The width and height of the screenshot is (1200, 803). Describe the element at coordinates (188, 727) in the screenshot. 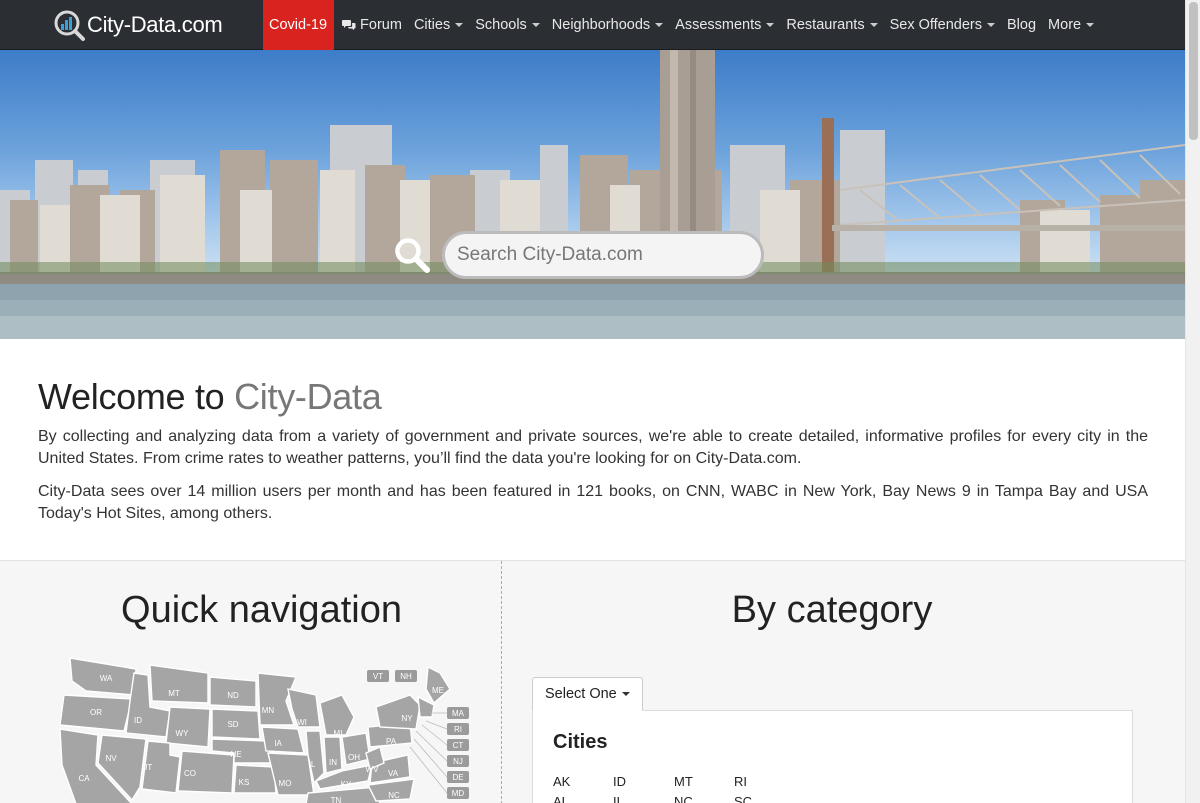

I see `map-state-wy` at that location.